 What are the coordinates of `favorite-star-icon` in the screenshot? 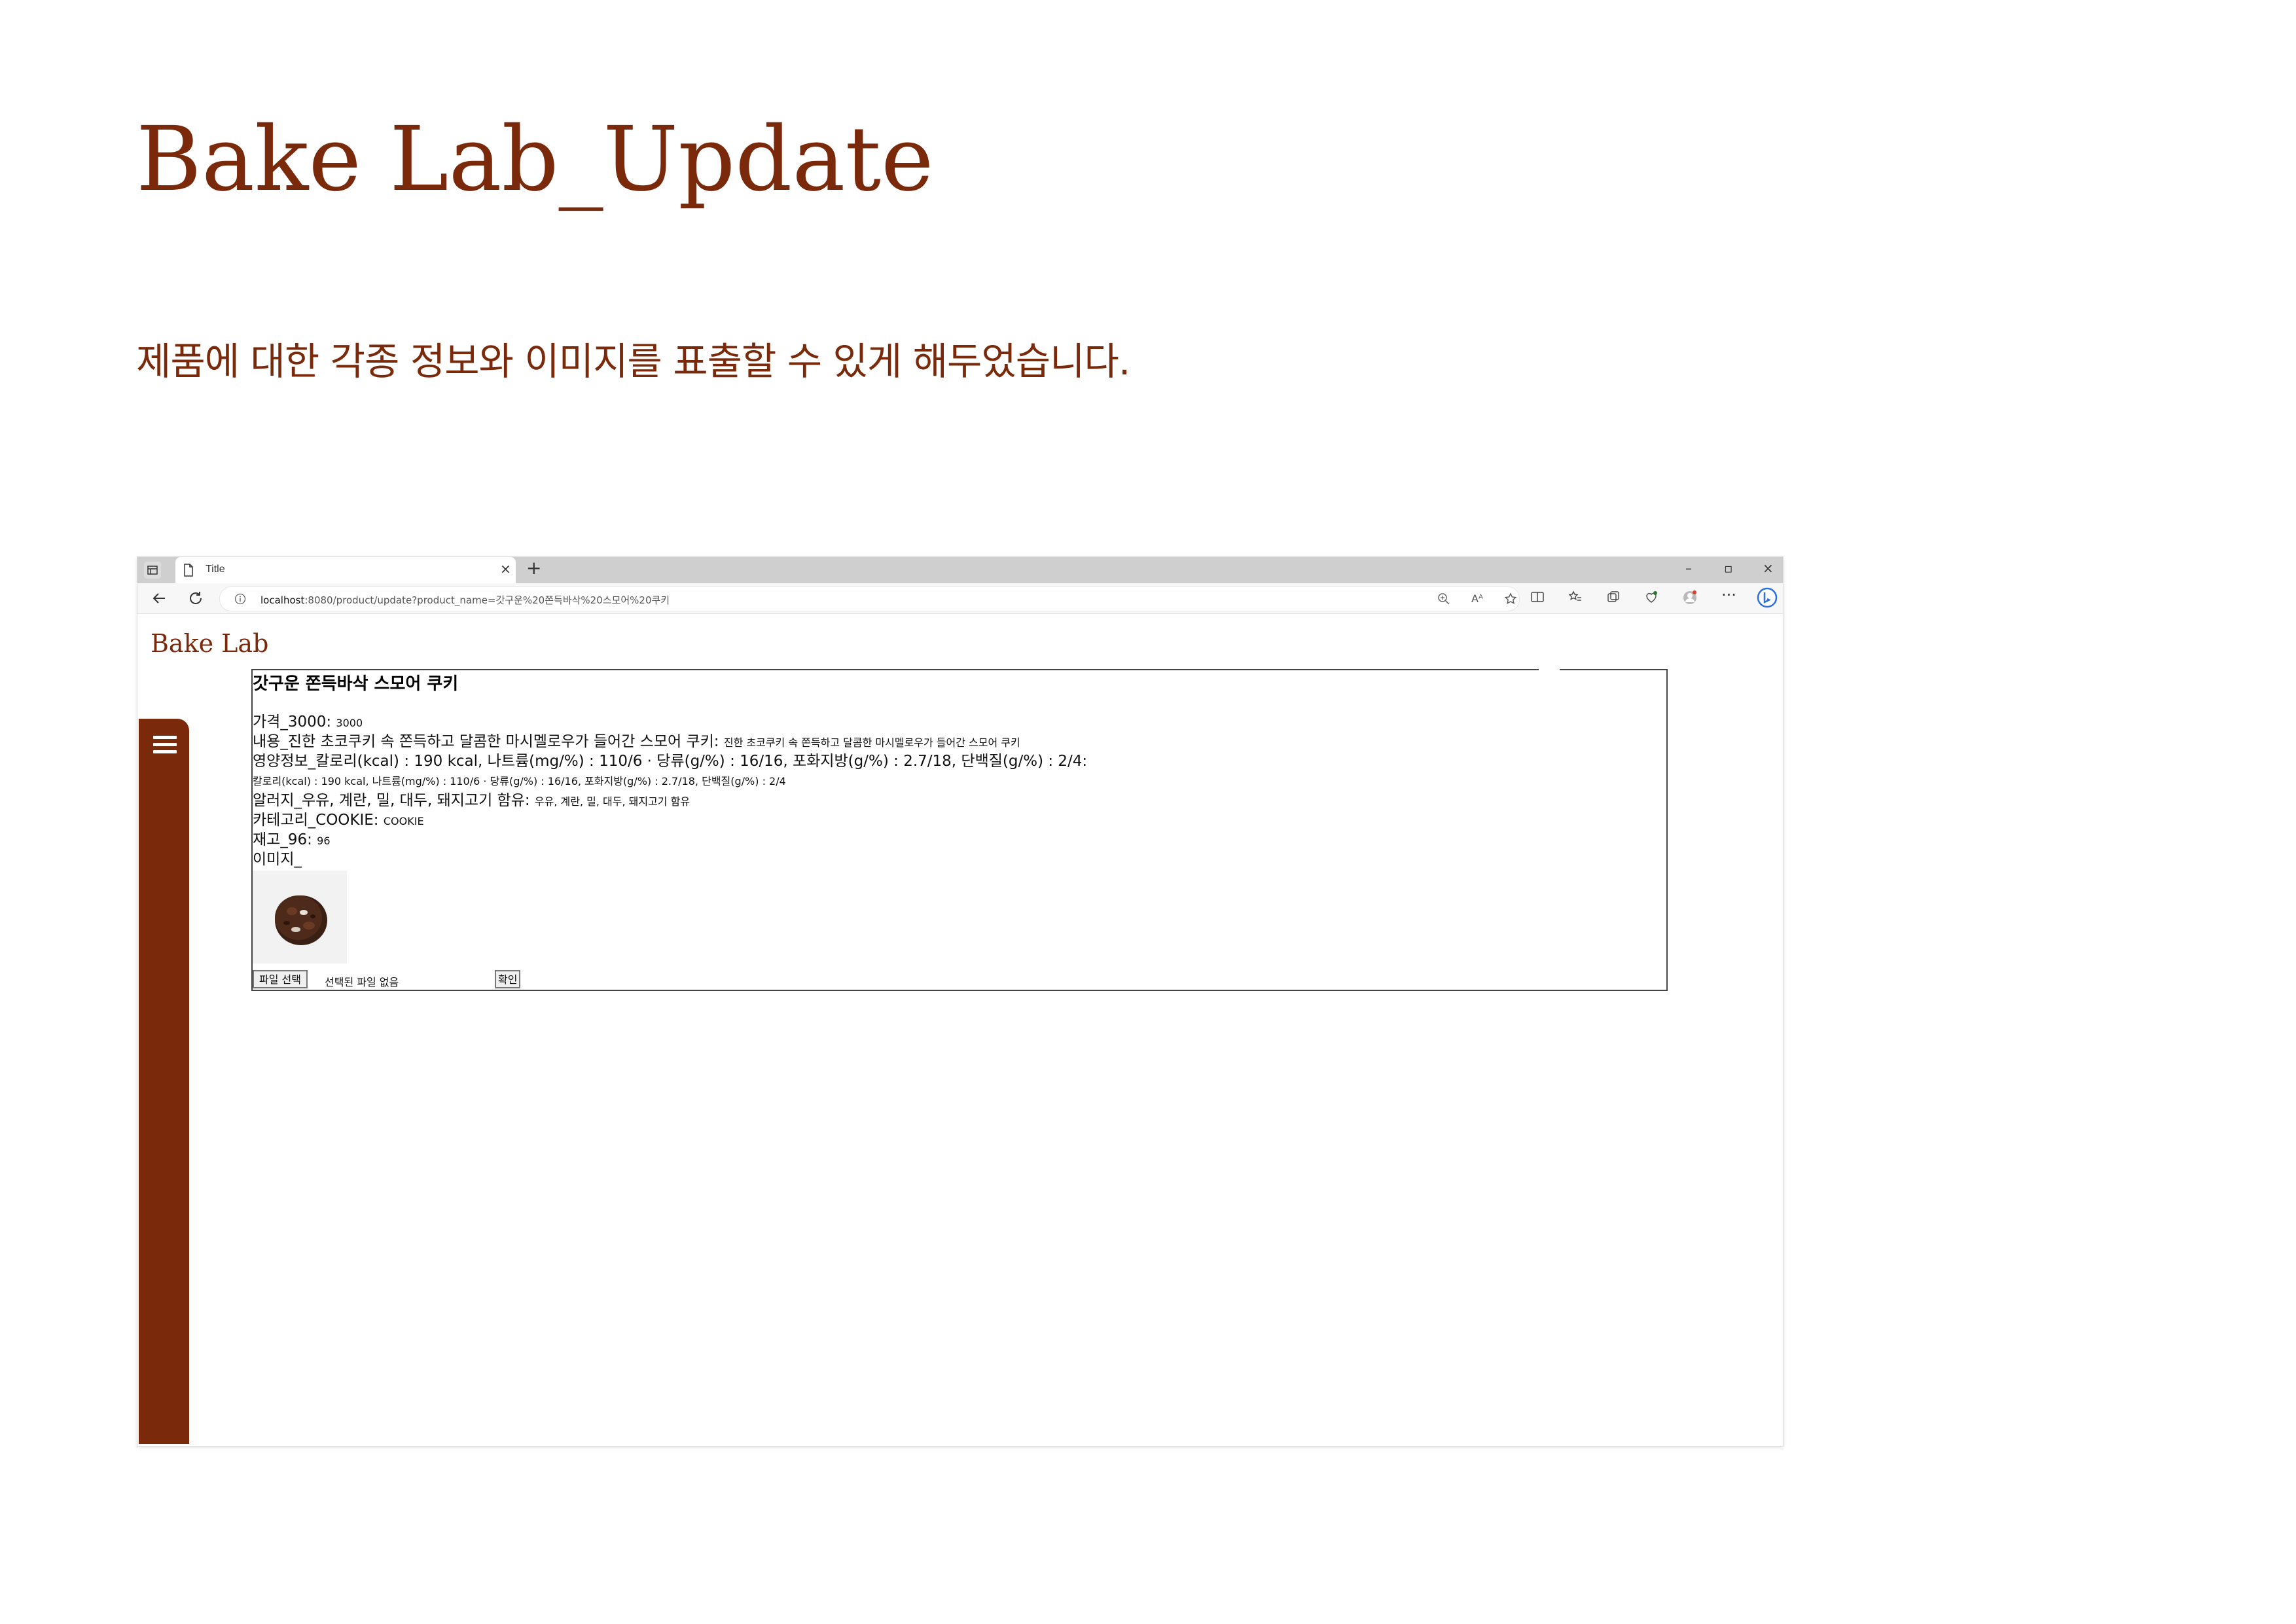 It's located at (1510, 598).